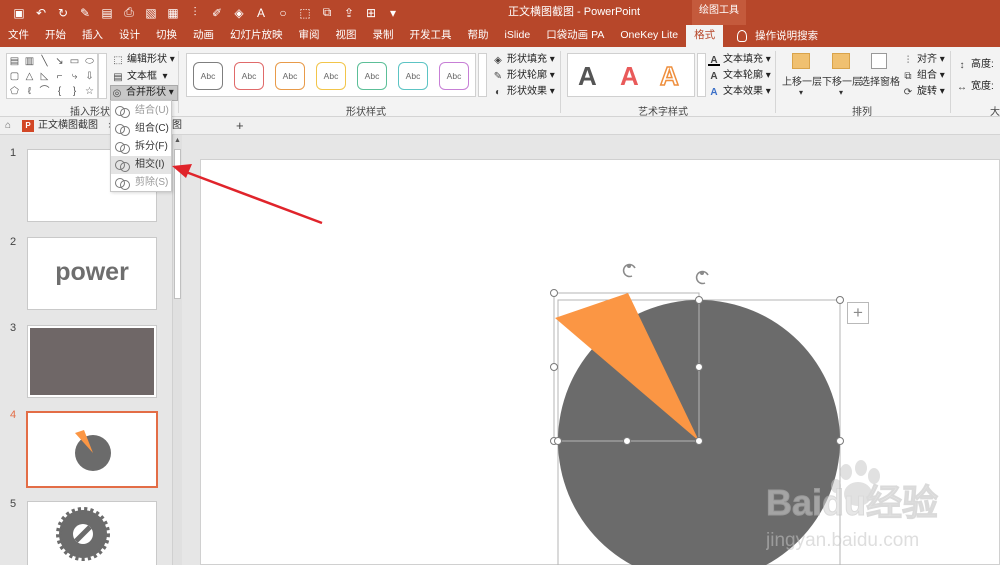 Image resolution: width=1000 pixels, height=565 pixels. What do you see at coordinates (669, 76) in the screenshot?
I see `wordart-style-outline: A` at bounding box center [669, 76].